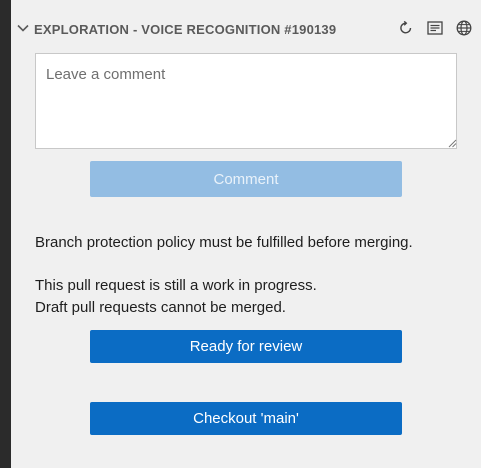 This screenshot has height=468, width=504. I want to click on description-icon, so click(435, 28).